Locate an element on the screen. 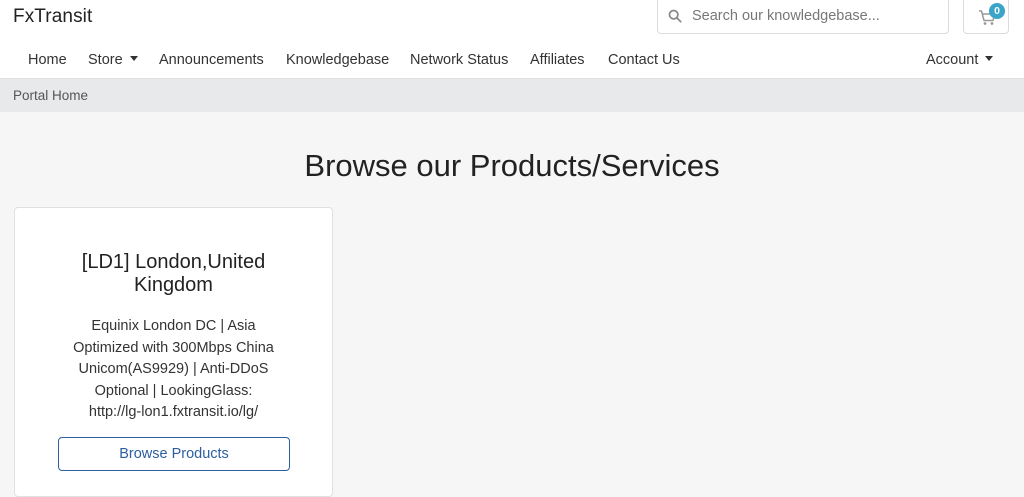  nav-item-label: Network Status is located at coordinates (459, 60).